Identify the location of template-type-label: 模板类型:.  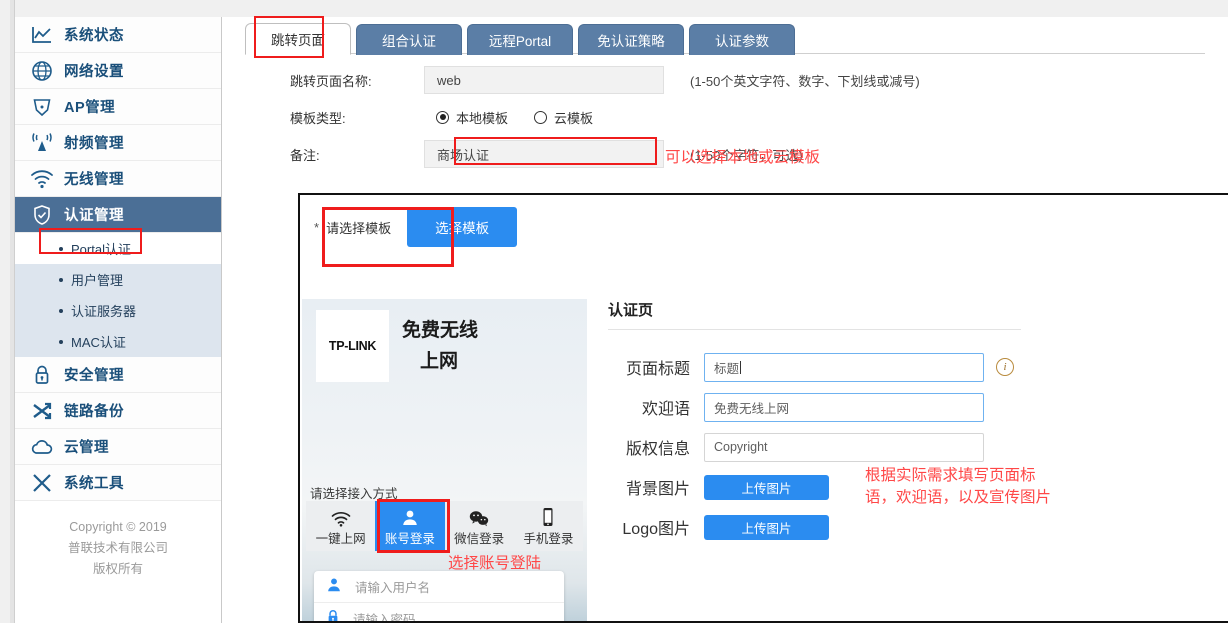
(318, 118).